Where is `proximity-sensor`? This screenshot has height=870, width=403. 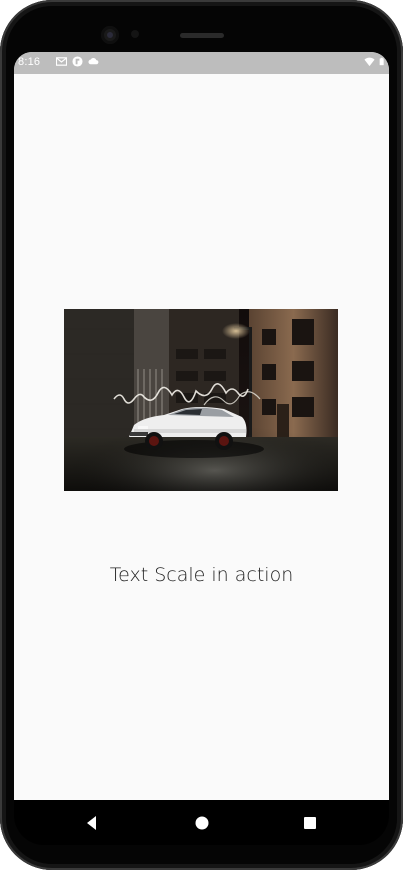 proximity-sensor is located at coordinates (135, 34).